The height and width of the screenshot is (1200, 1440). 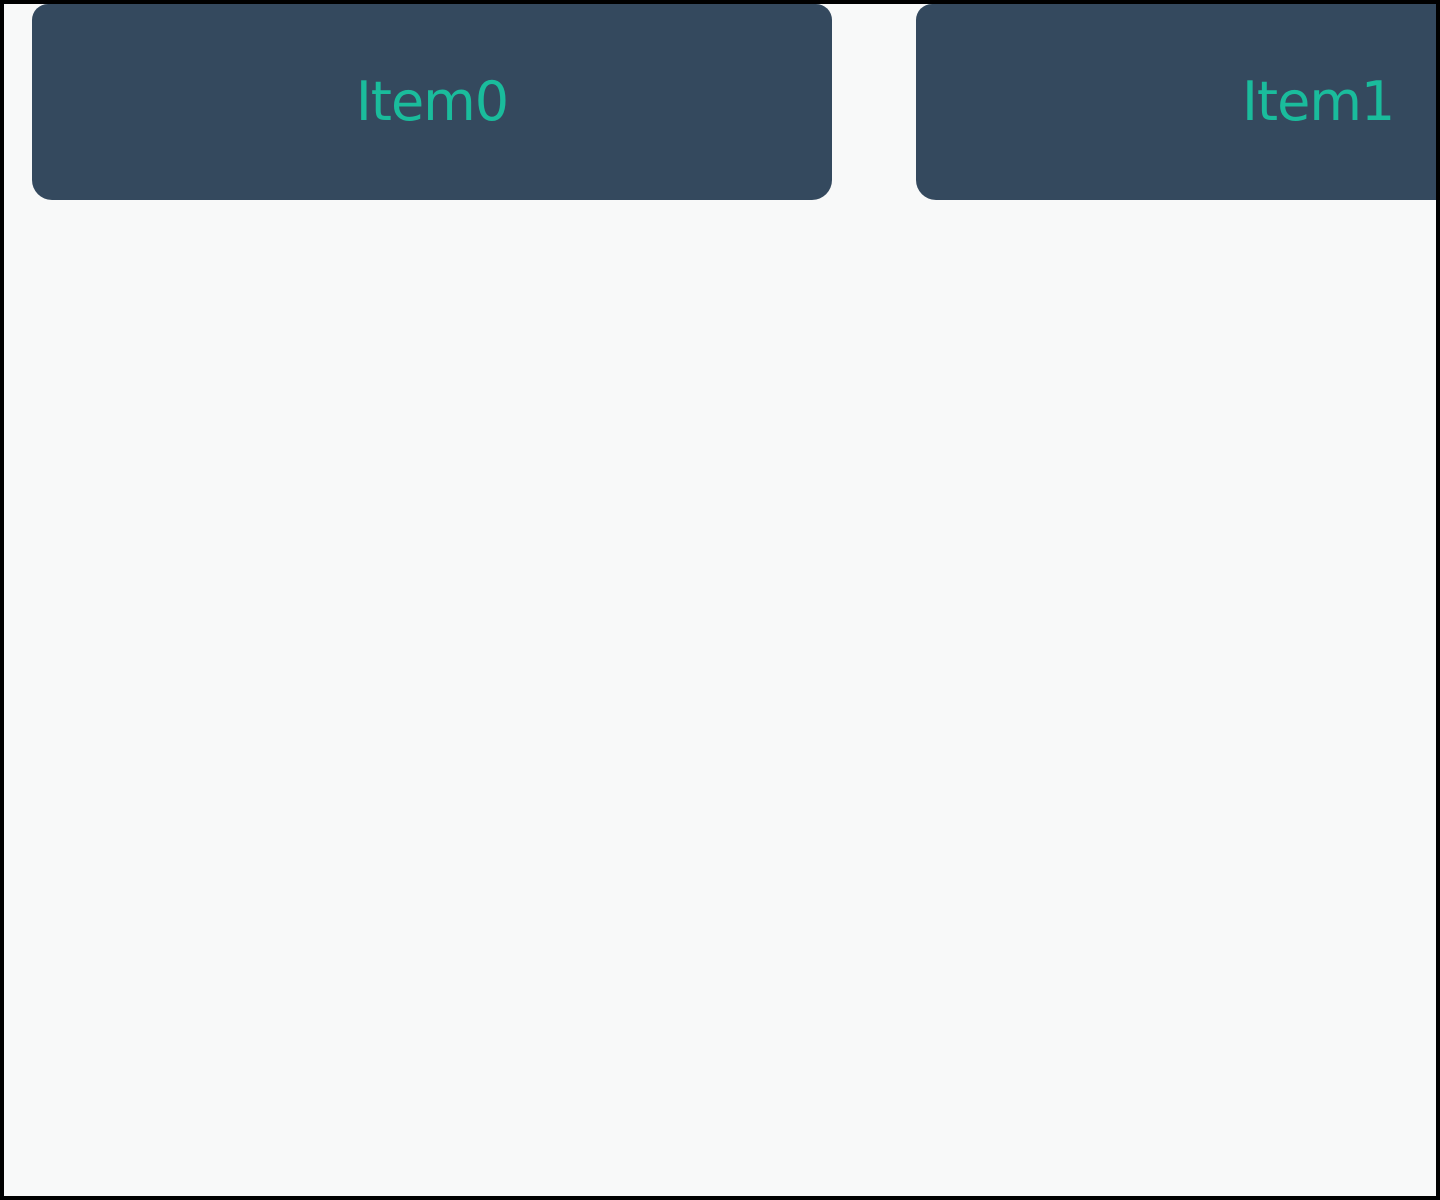 What do you see at coordinates (1318, 101) in the screenshot?
I see `list-item-label: Item1` at bounding box center [1318, 101].